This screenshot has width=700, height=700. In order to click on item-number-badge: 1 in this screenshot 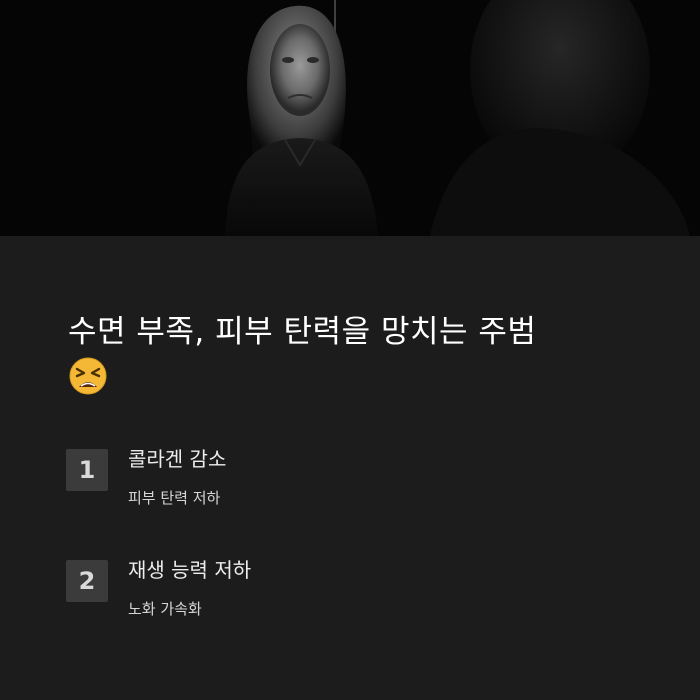, I will do `click(87, 470)`.